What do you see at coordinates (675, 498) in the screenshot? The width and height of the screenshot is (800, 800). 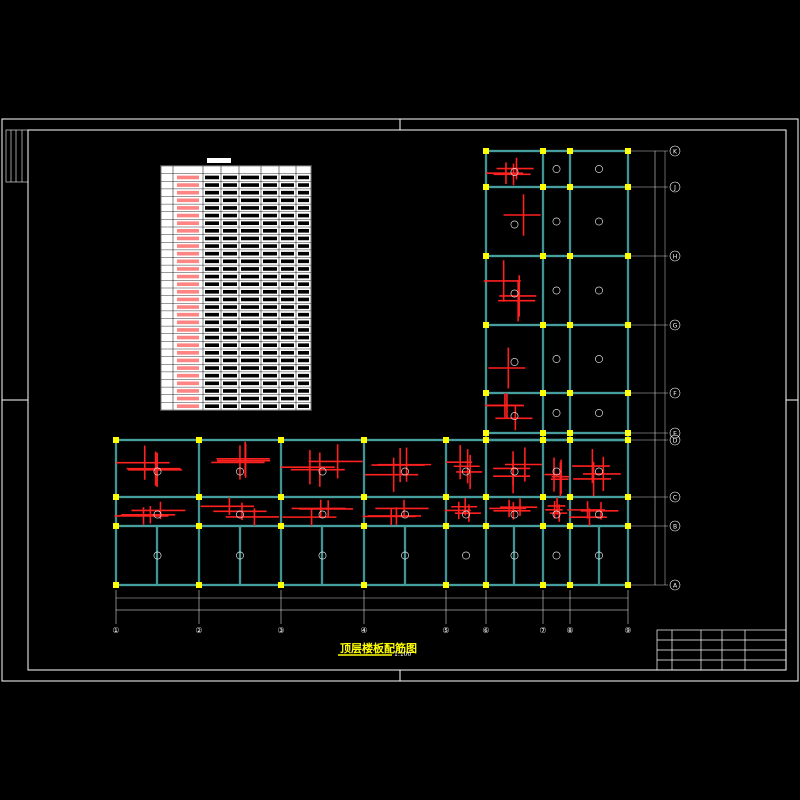 I see `axis-label-right: C` at bounding box center [675, 498].